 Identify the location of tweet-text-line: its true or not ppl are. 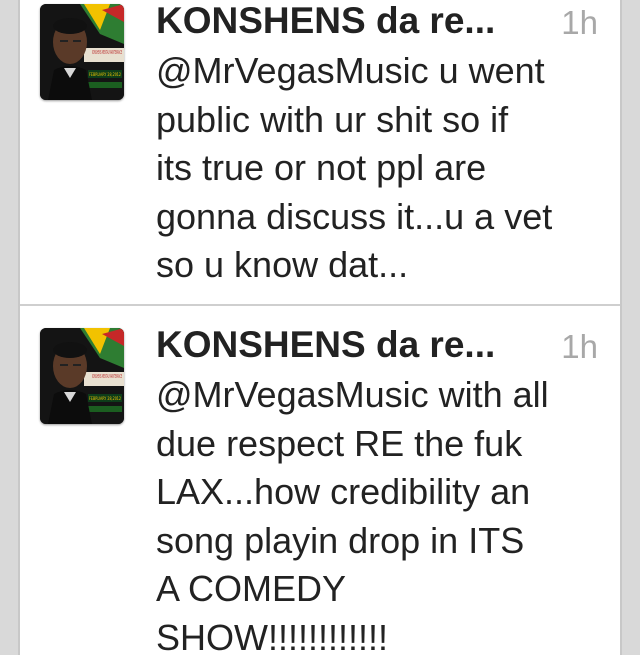
(321, 167).